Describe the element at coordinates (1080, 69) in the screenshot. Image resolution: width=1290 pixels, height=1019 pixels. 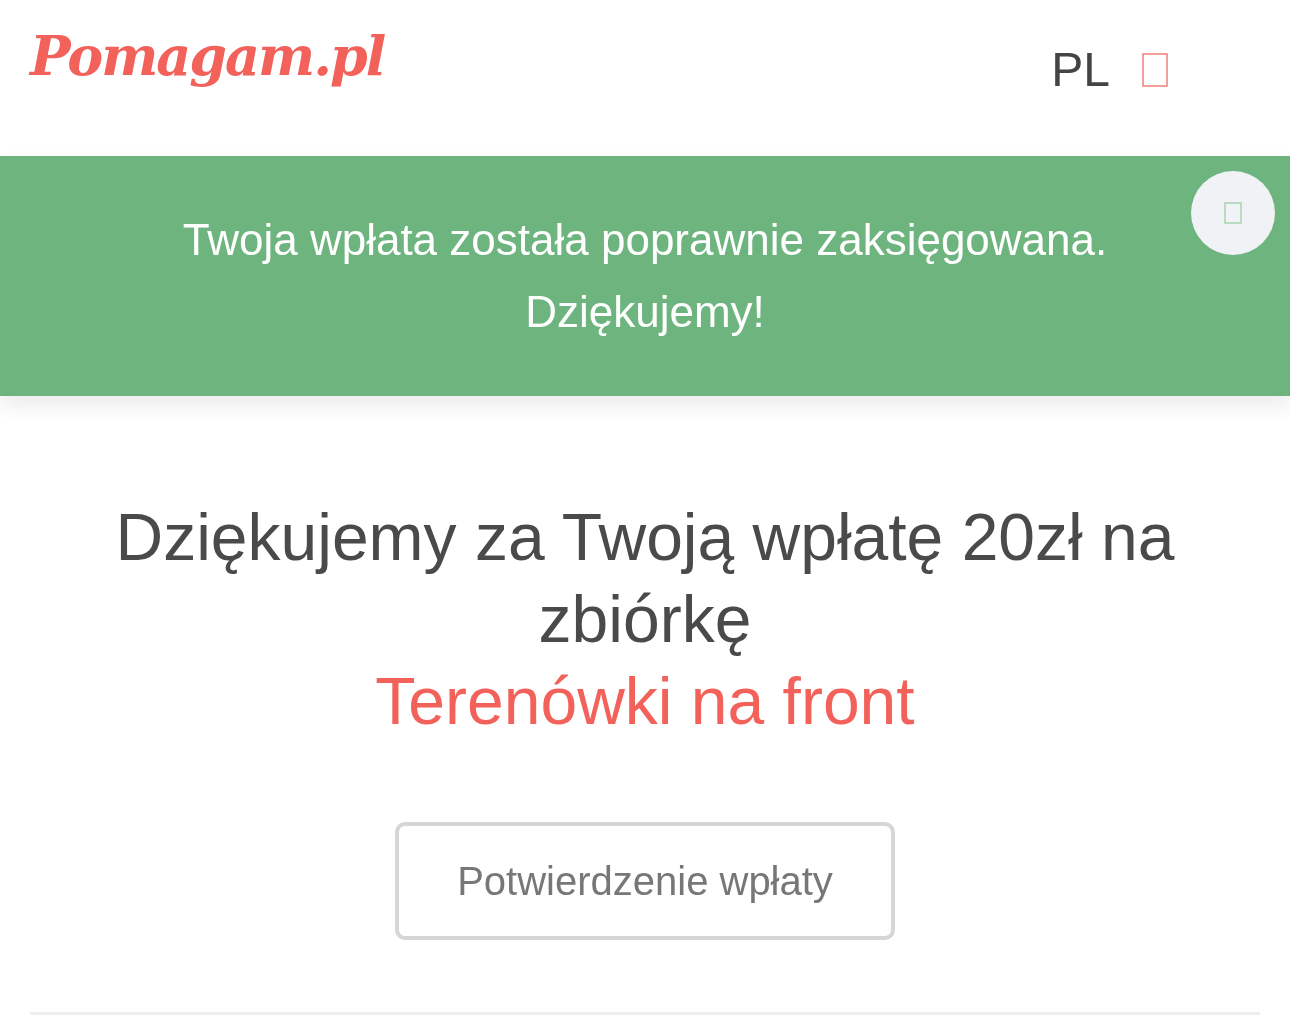
I see `language-selector: PL` at that location.